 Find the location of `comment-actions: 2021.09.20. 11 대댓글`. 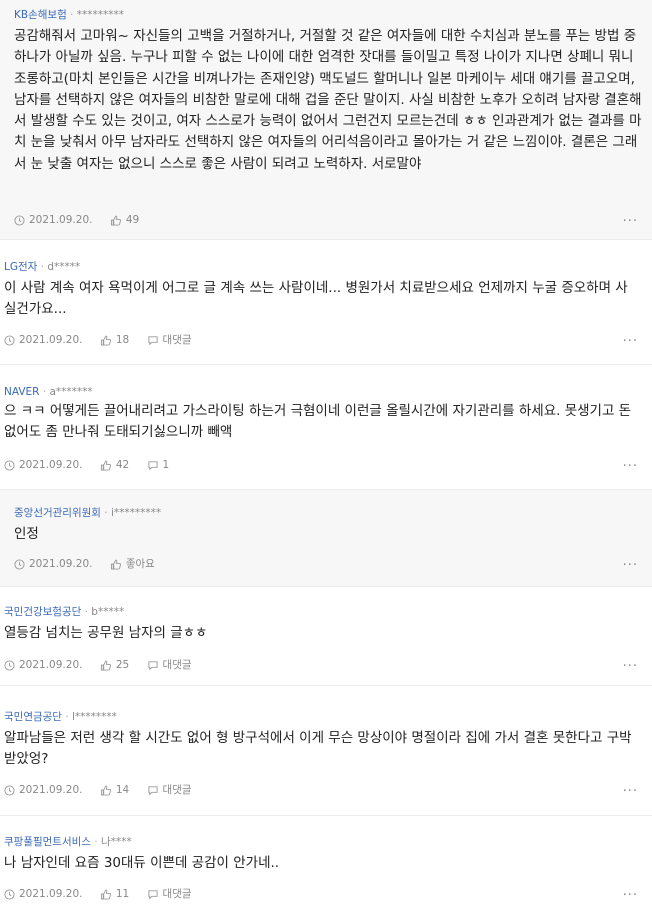

comment-actions: 2021.09.20. 11 대댓글 is located at coordinates (105, 894).